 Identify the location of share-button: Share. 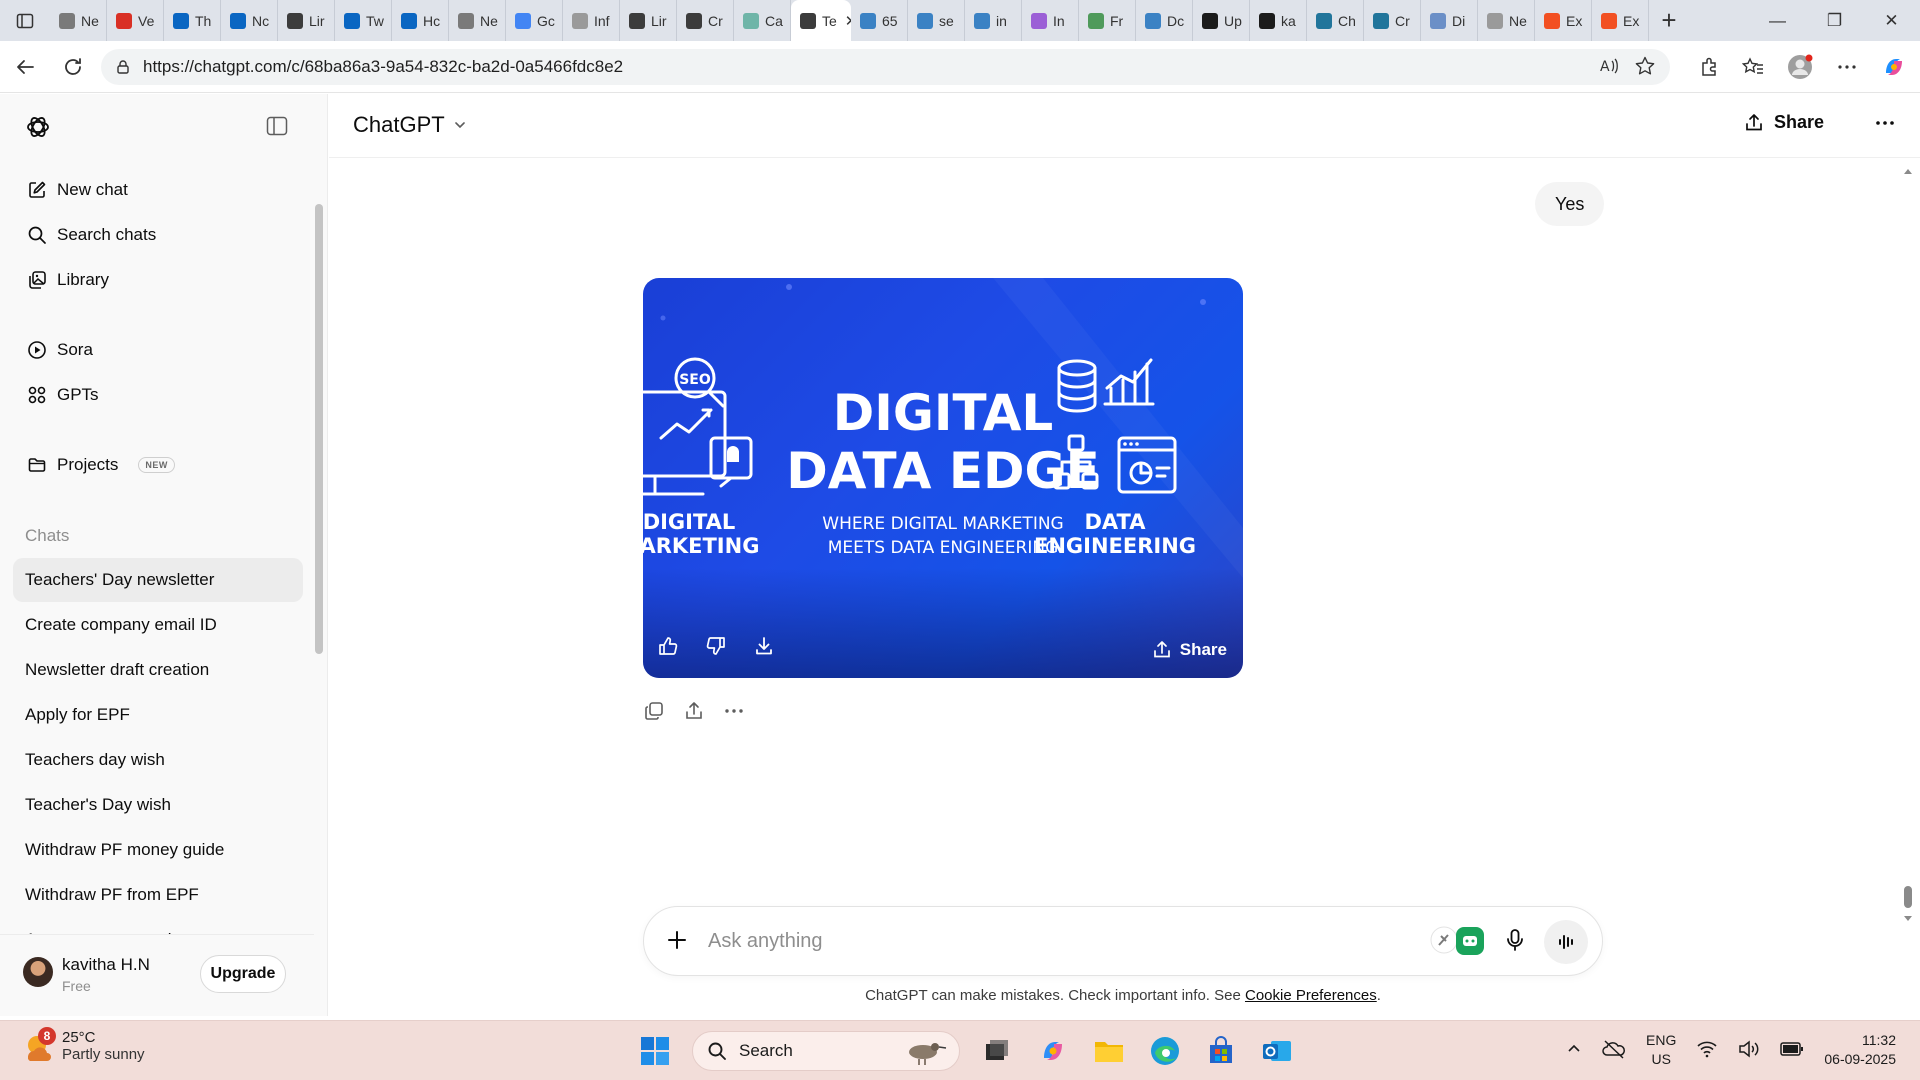
(1784, 122).